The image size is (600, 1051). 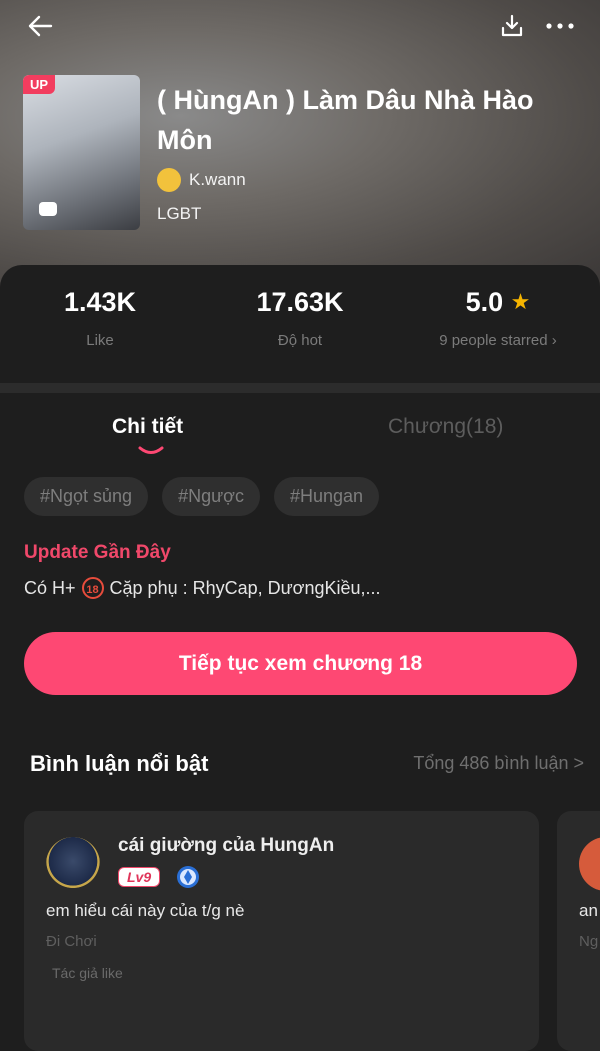 I want to click on comments-heading: Bình luận nổi bật, so click(x=119, y=763).